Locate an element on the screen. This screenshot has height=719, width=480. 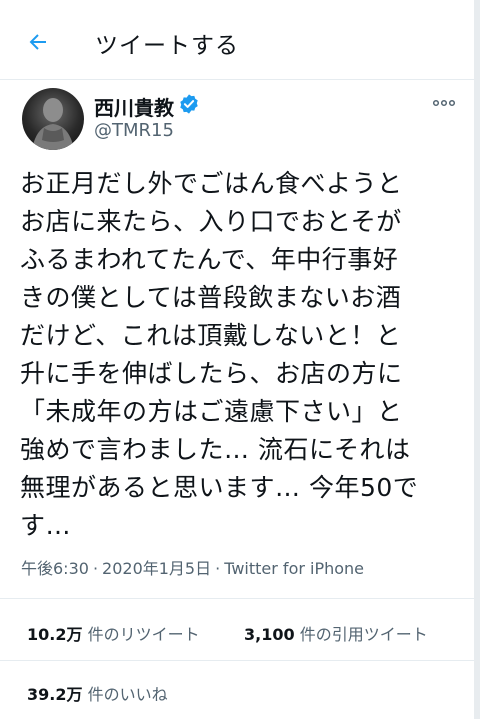
verified-badge-icon is located at coordinates (189, 104).